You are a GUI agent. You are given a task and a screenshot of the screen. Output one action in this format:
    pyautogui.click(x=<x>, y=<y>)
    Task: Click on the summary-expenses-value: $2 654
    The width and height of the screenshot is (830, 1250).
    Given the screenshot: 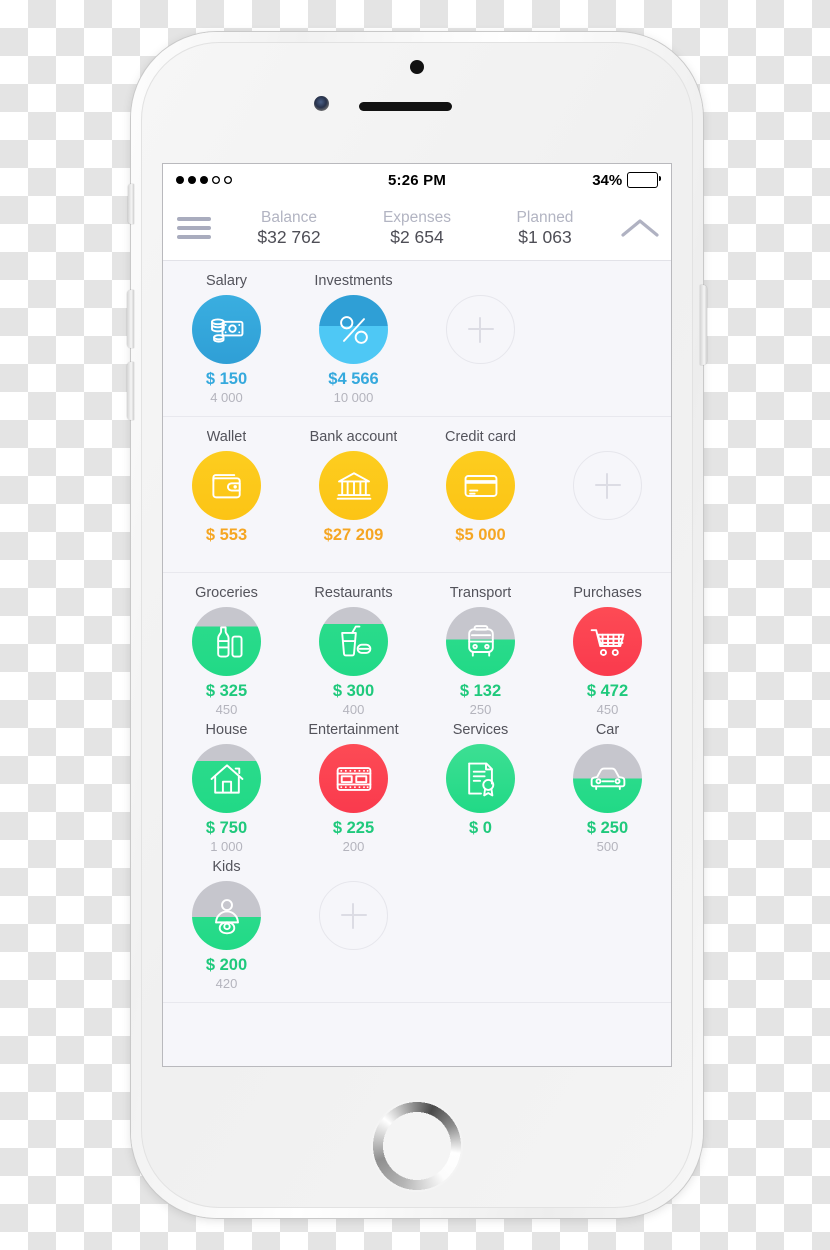 What is the action you would take?
    pyautogui.click(x=417, y=237)
    